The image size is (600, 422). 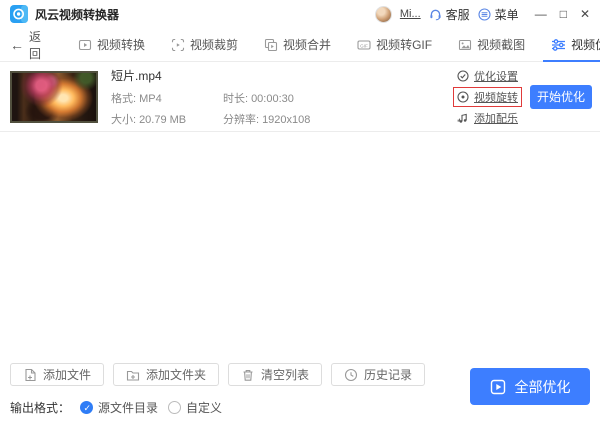 What do you see at coordinates (30, 374) in the screenshot?
I see `add-file-icon` at bounding box center [30, 374].